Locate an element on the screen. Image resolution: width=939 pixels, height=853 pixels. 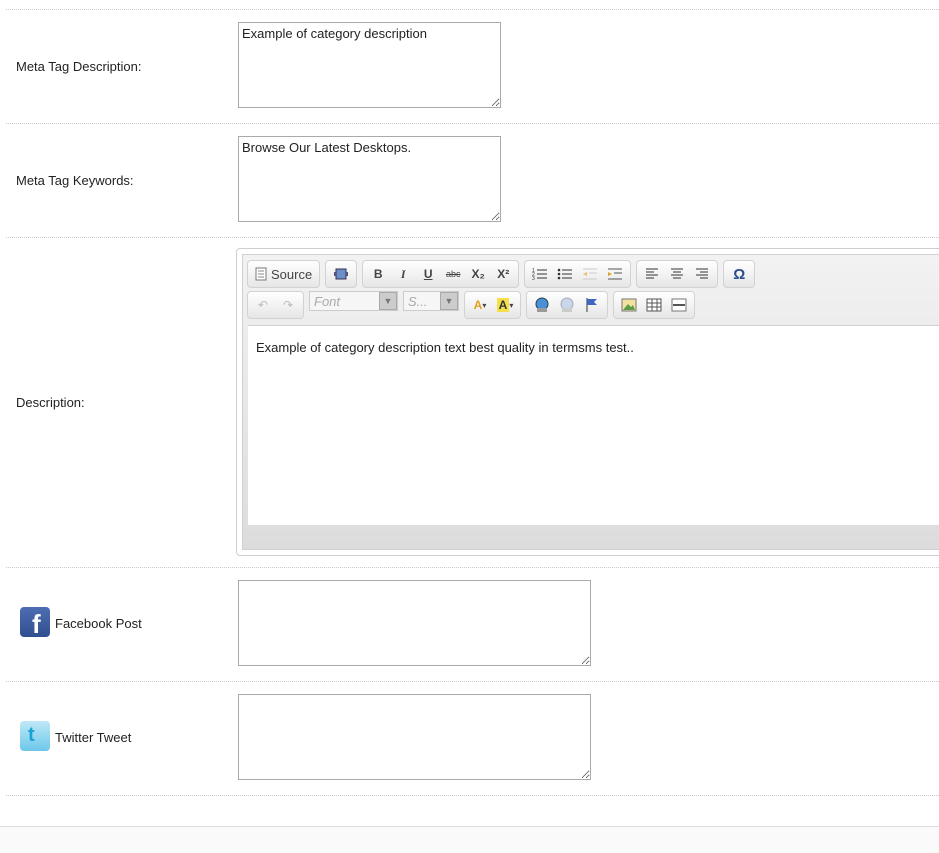
toolbar-group-special: Ω is located at coordinates (739, 274).